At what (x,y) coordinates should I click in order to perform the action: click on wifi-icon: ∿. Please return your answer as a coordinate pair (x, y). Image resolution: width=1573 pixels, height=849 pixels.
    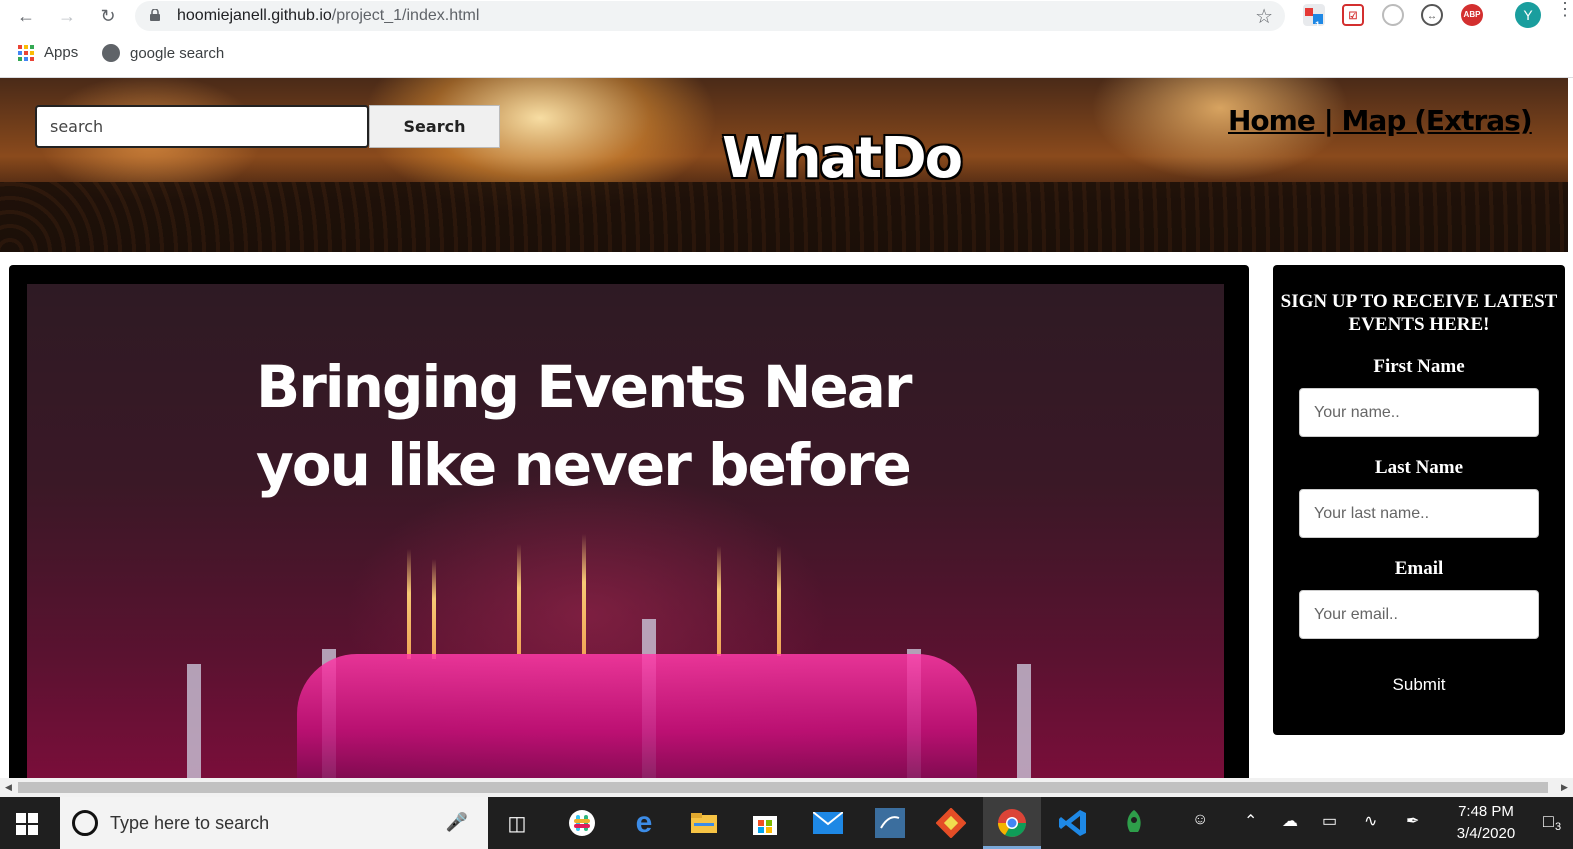
    Looking at the image, I should click on (1370, 821).